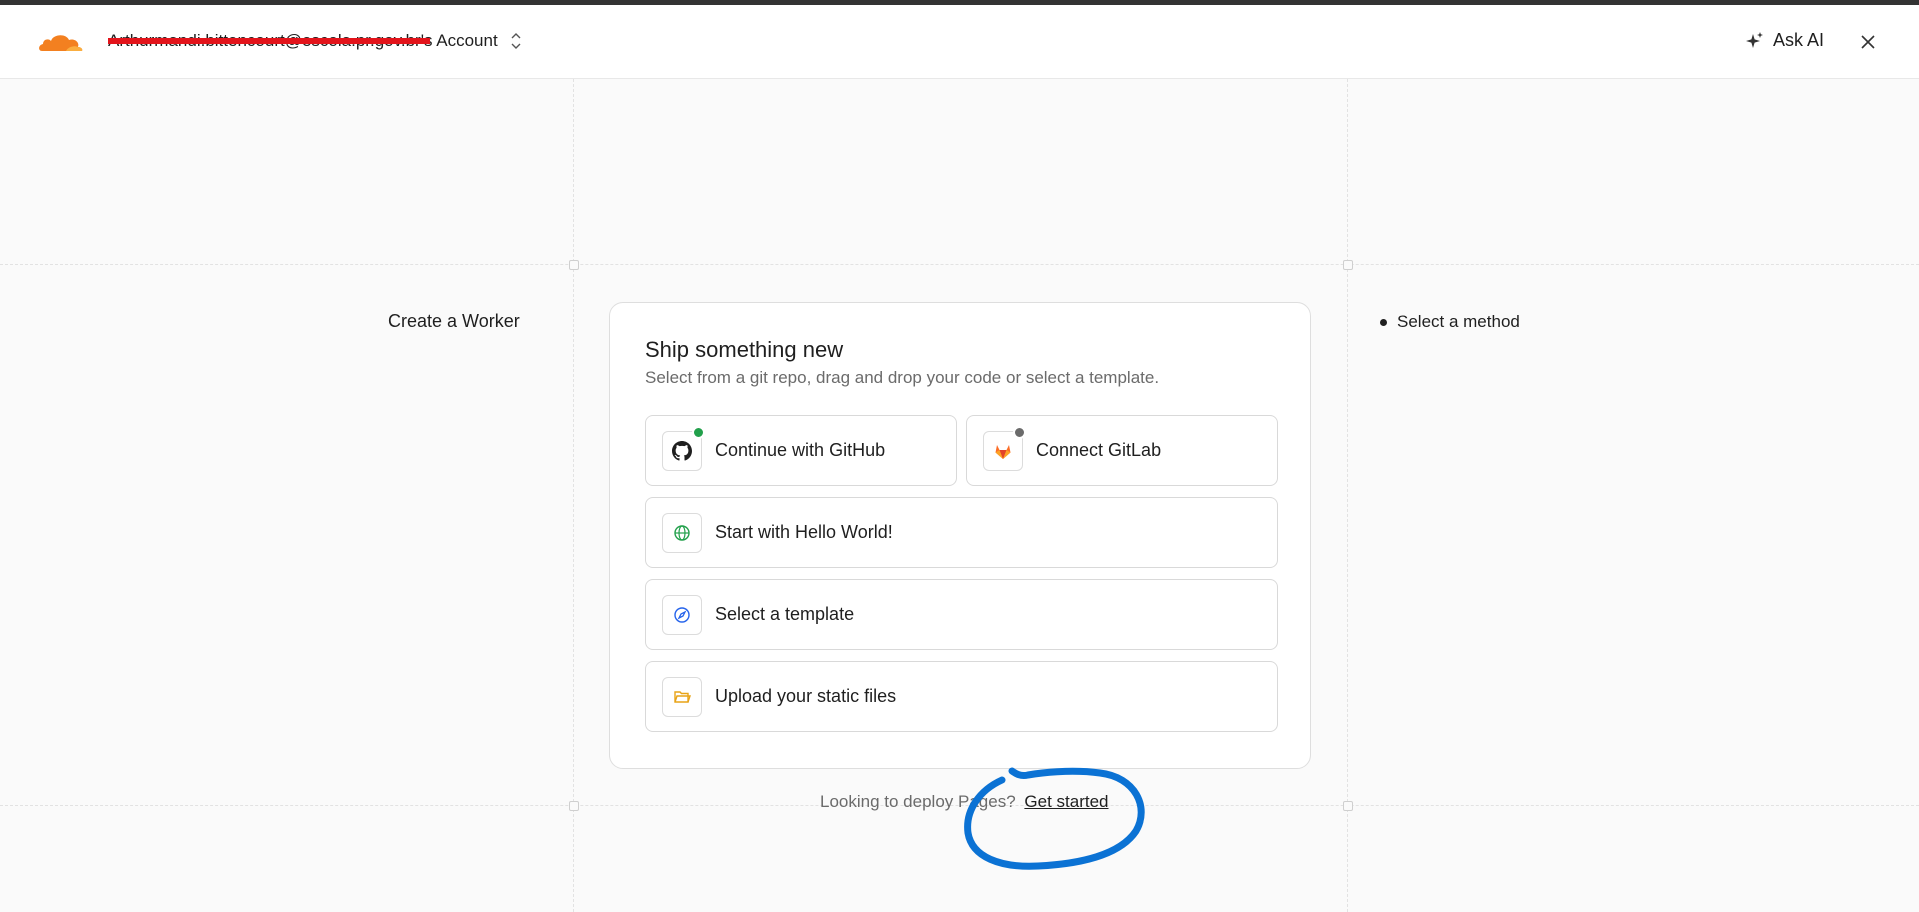 Image resolution: width=1919 pixels, height=912 pixels. I want to click on gitlab-icon, so click(1003, 451).